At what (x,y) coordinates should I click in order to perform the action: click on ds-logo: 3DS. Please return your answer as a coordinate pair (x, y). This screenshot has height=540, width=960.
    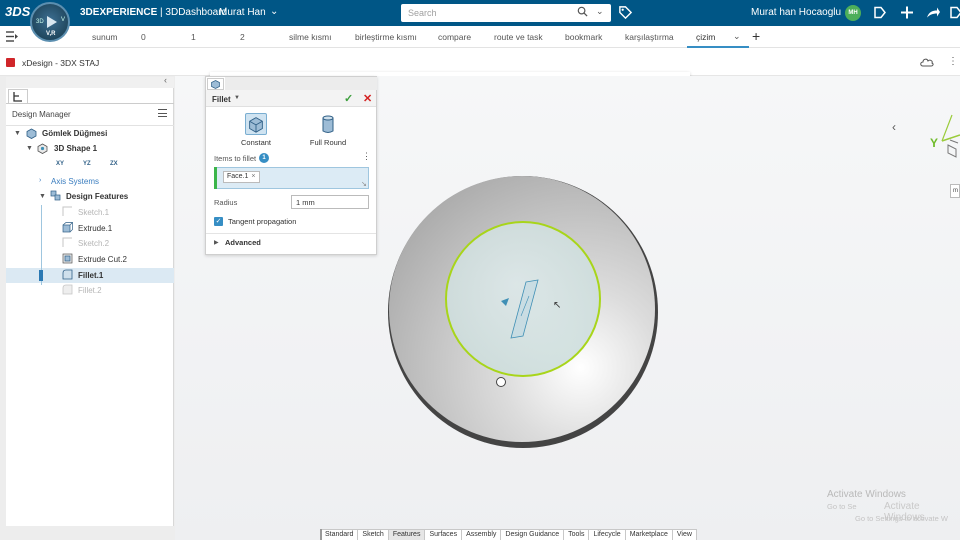
    Looking at the image, I should click on (17, 11).